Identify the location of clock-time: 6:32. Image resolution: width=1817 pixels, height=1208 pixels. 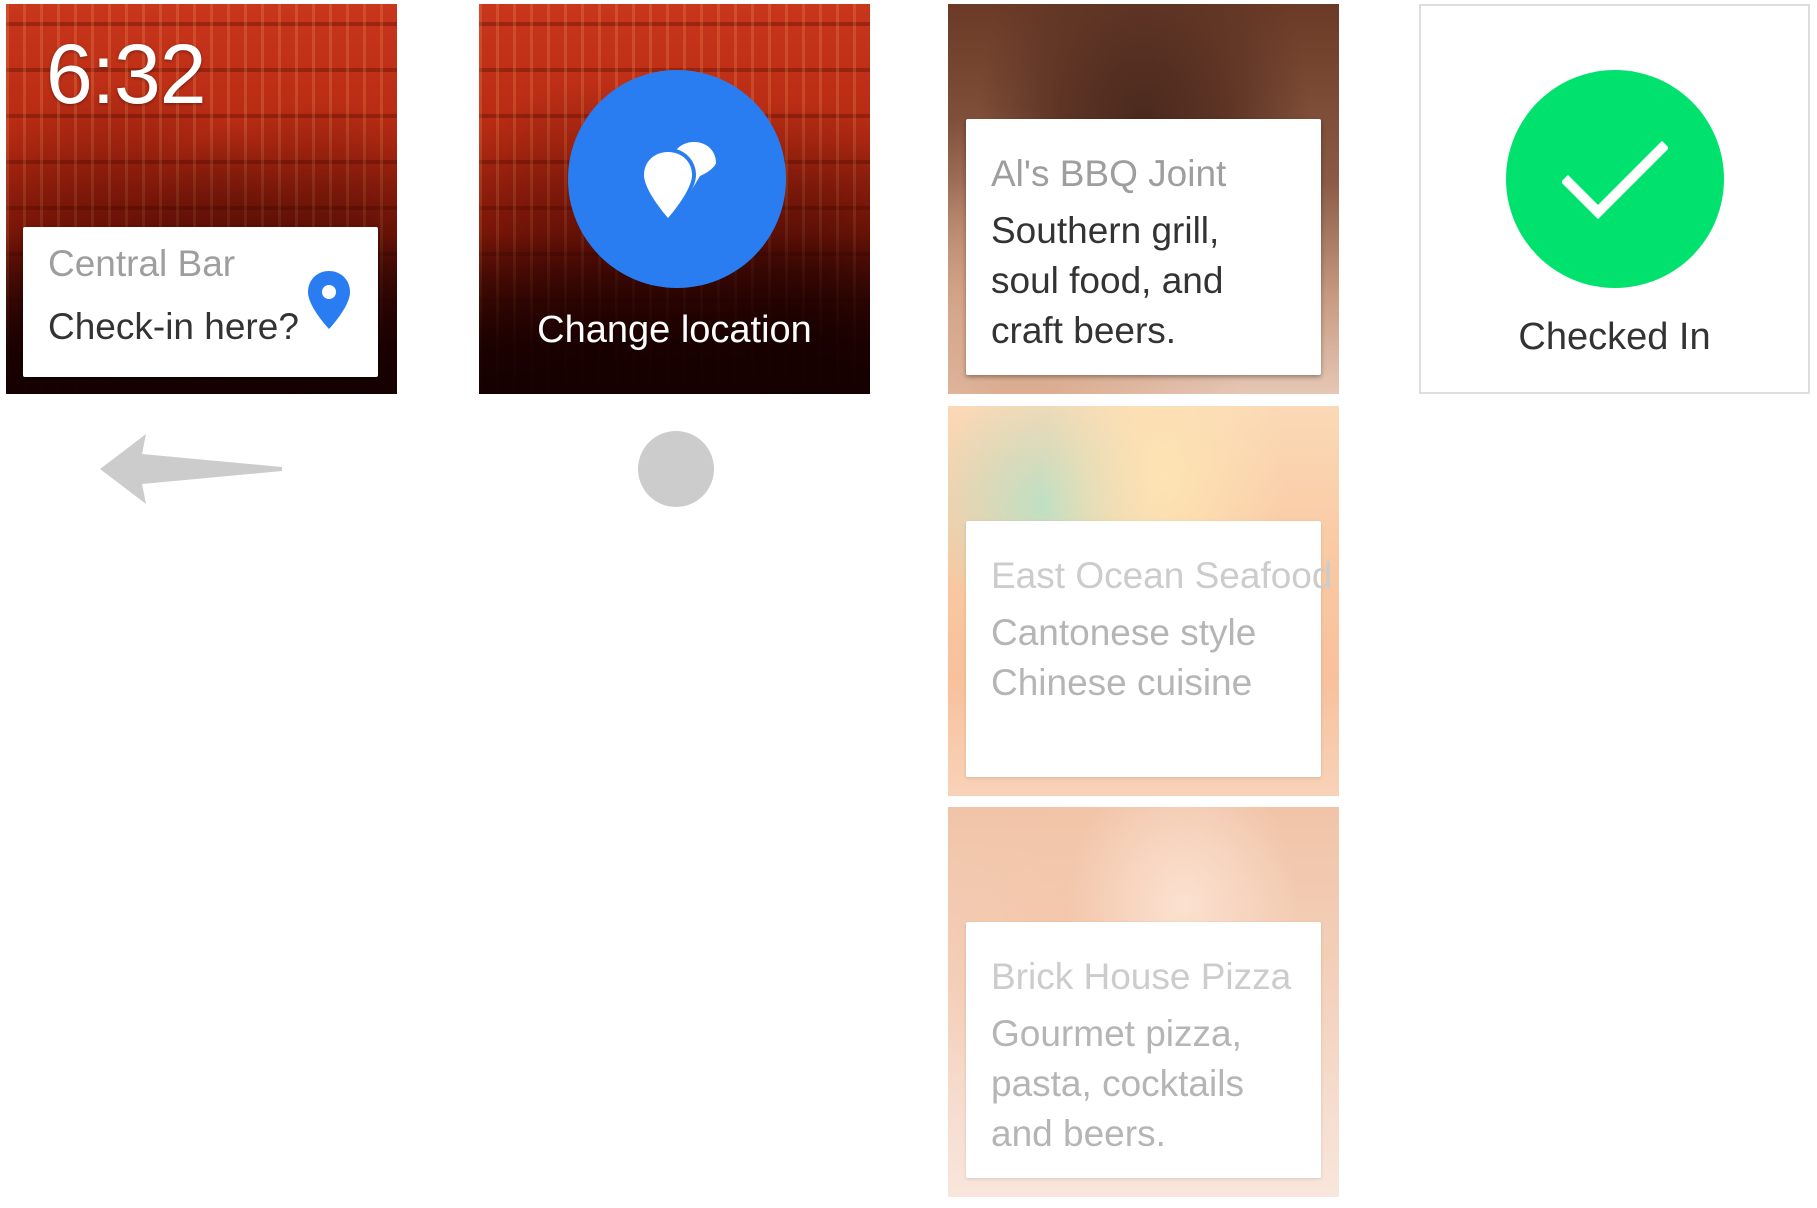
(126, 74).